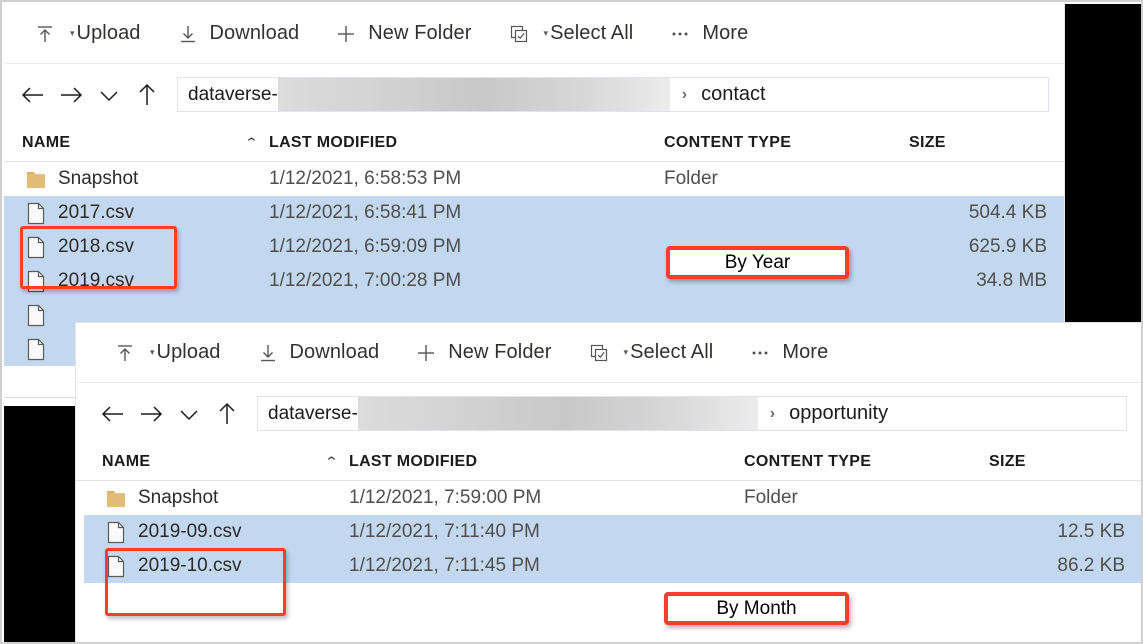 The height and width of the screenshot is (644, 1143). What do you see at coordinates (1091, 565) in the screenshot?
I see `row-size-label: 86.2 KB` at bounding box center [1091, 565].